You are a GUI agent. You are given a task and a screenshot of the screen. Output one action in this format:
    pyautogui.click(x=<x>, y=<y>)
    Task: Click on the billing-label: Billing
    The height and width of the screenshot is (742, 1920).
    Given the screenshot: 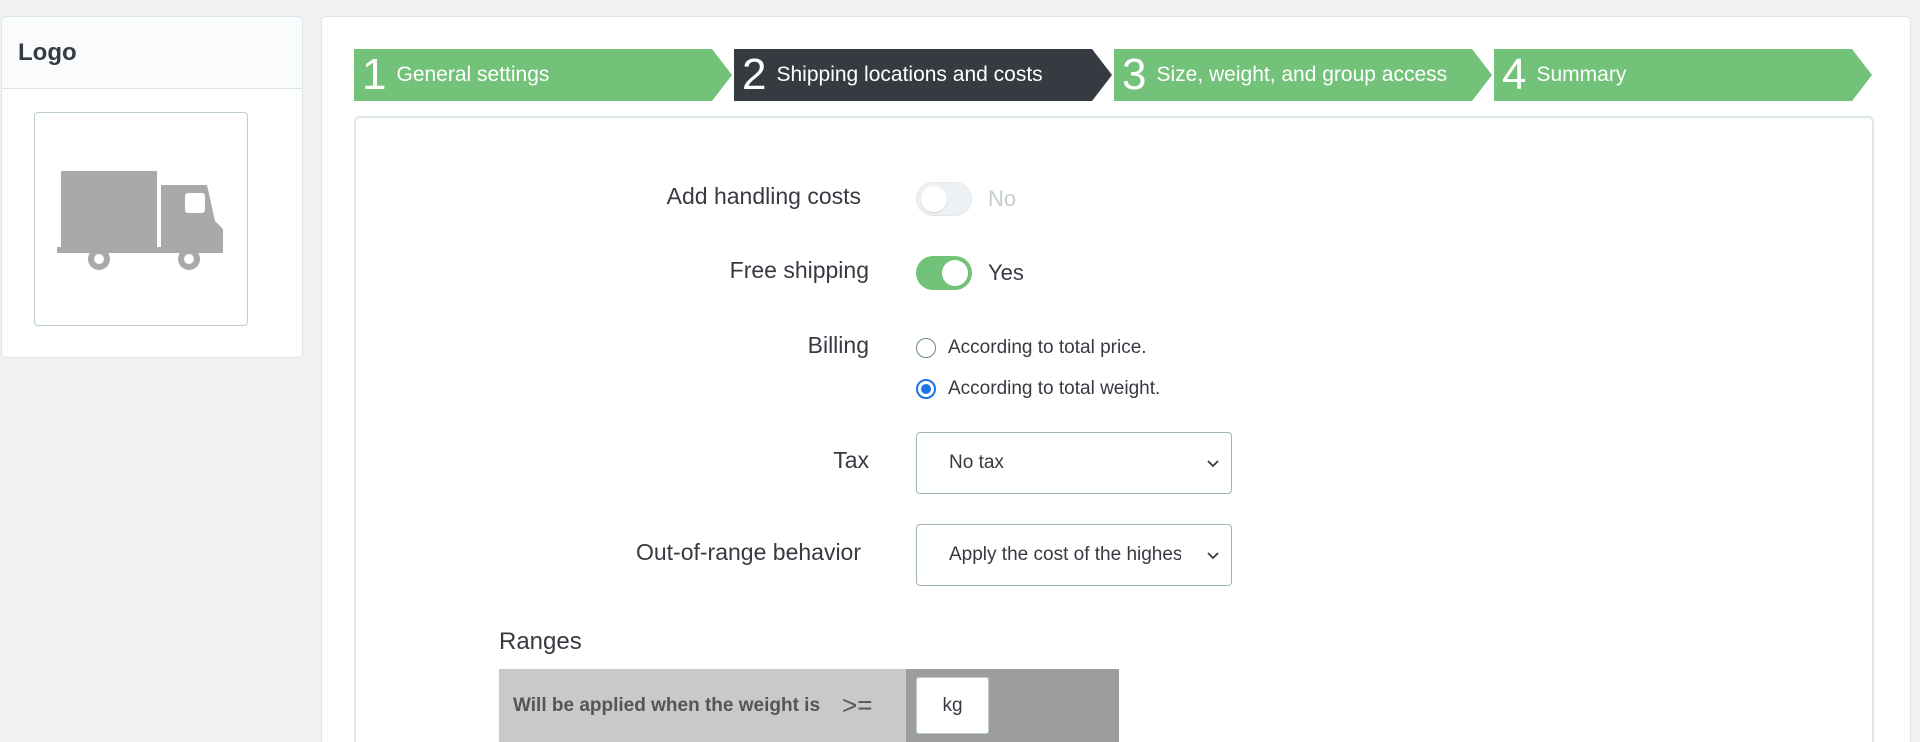 What is the action you would take?
    pyautogui.click(x=838, y=345)
    